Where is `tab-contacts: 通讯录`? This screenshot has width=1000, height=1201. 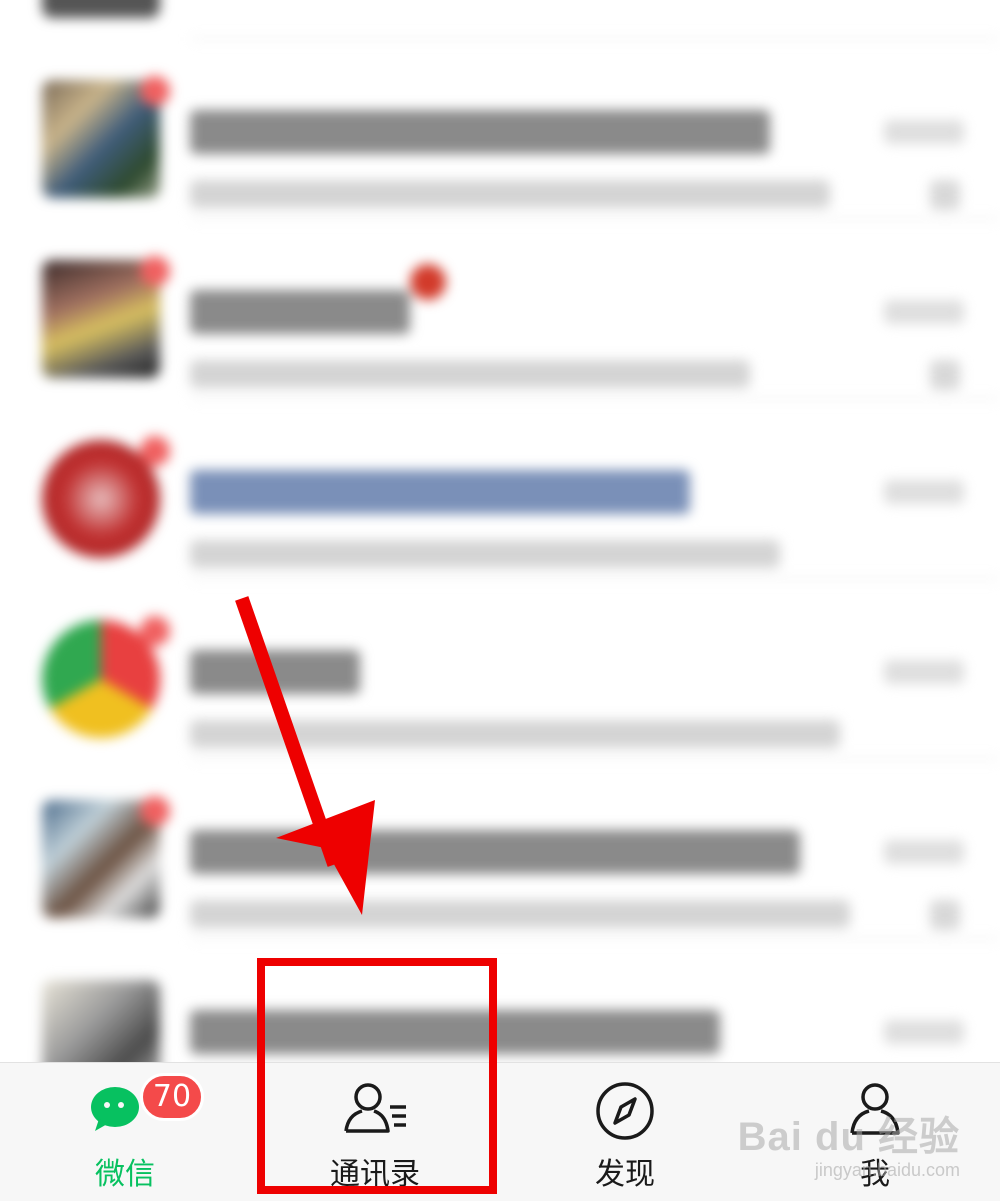
tab-contacts: 通讯录 is located at coordinates (375, 1132).